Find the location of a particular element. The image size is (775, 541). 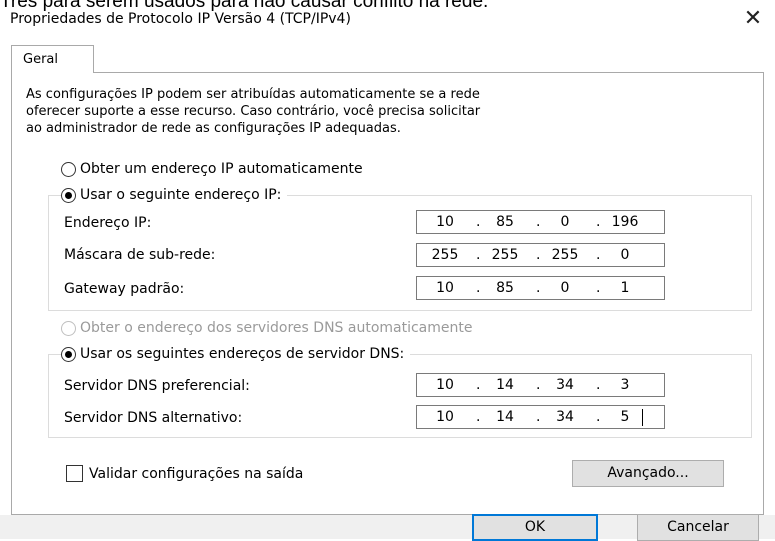

octet: 5 is located at coordinates (625, 417).